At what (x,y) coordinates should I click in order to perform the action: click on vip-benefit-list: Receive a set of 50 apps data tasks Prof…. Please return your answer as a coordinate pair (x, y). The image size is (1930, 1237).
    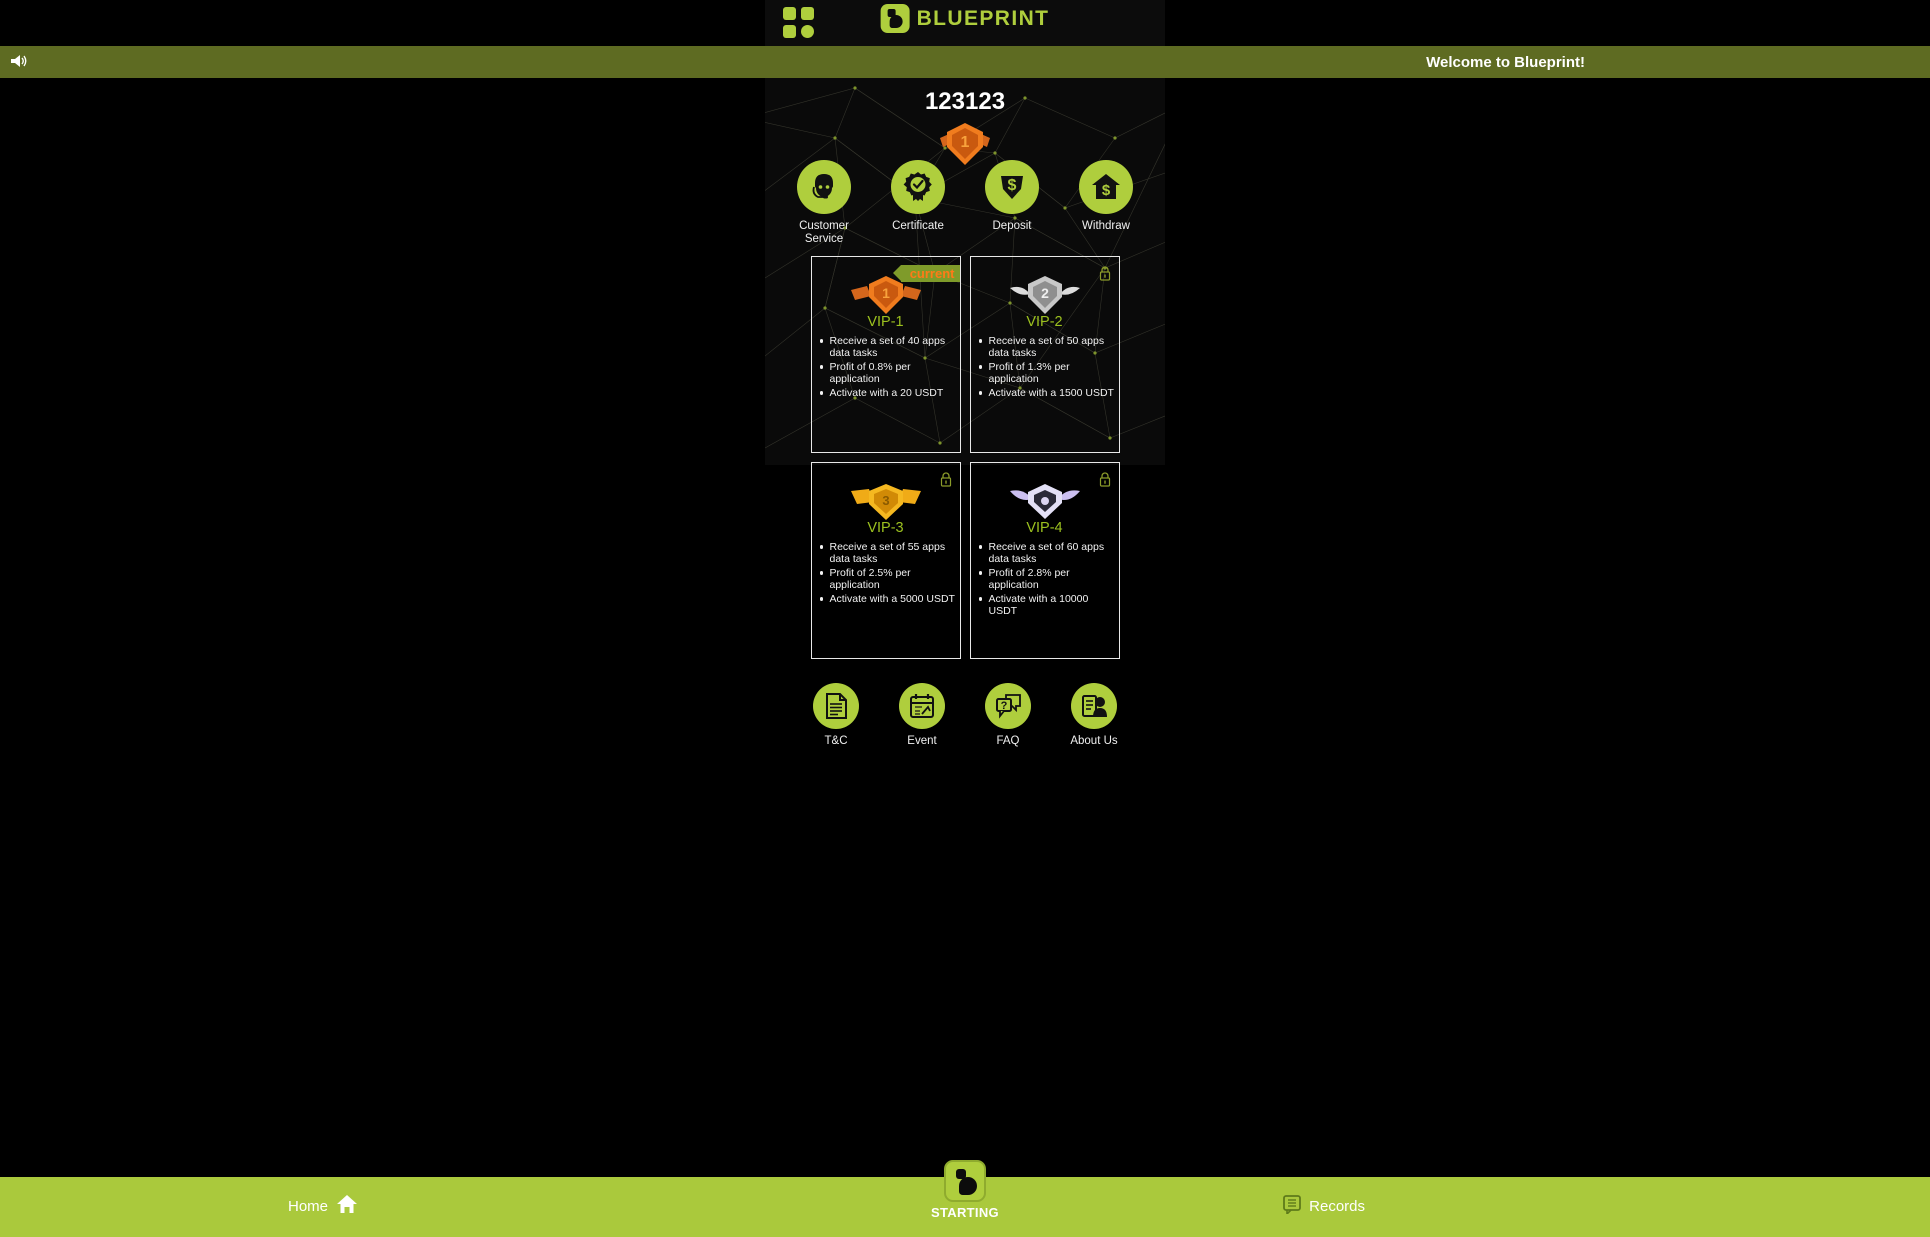
    Looking at the image, I should click on (1046, 368).